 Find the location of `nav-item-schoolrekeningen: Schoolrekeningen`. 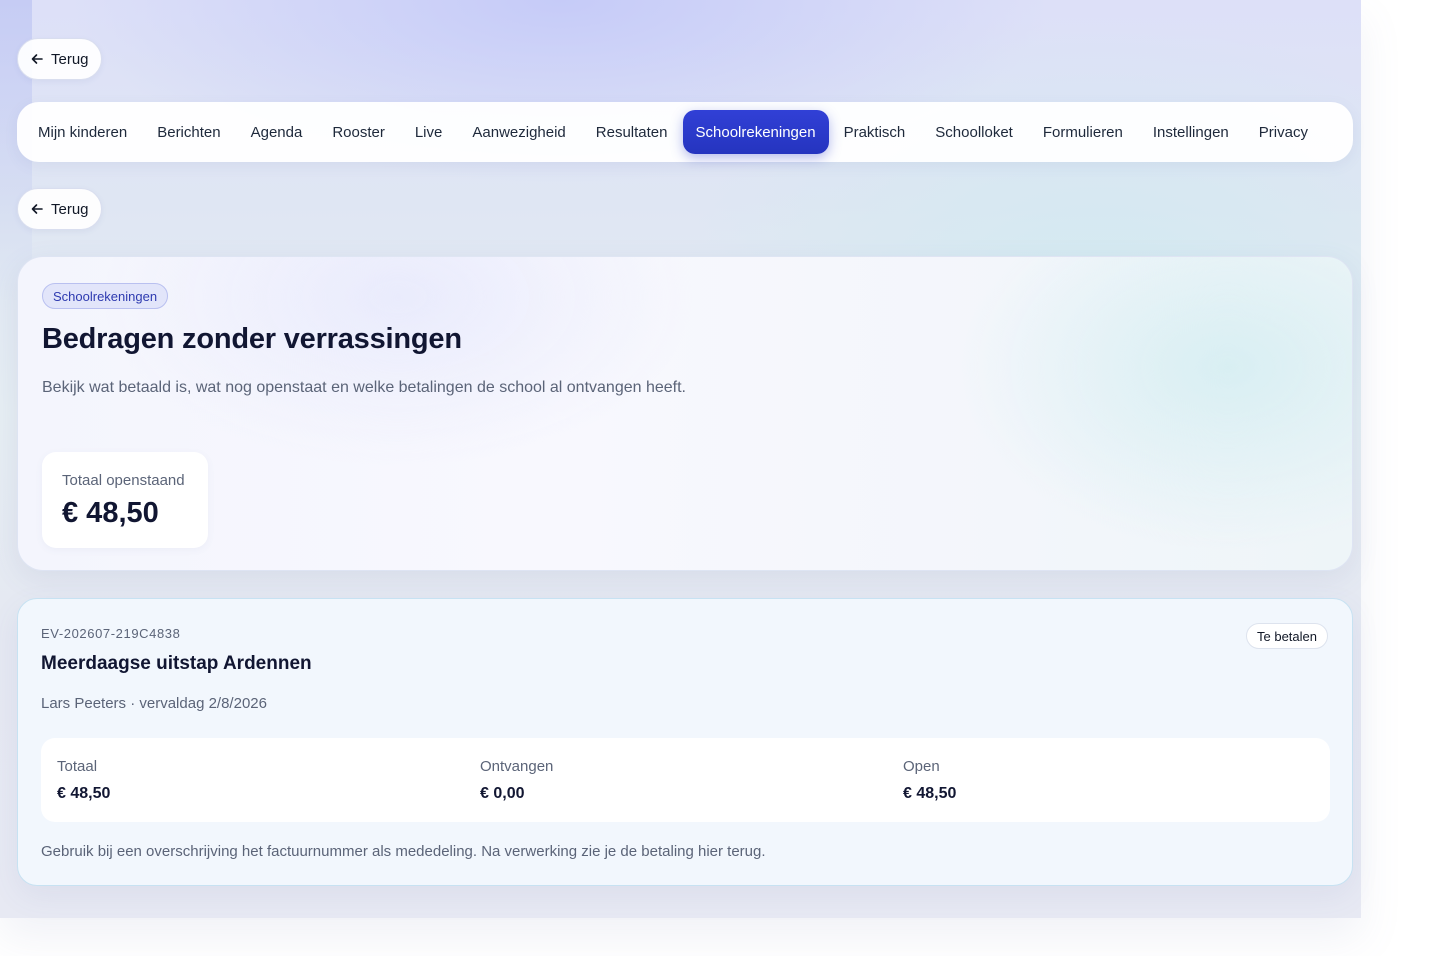

nav-item-schoolrekeningen: Schoolrekeningen is located at coordinates (755, 132).